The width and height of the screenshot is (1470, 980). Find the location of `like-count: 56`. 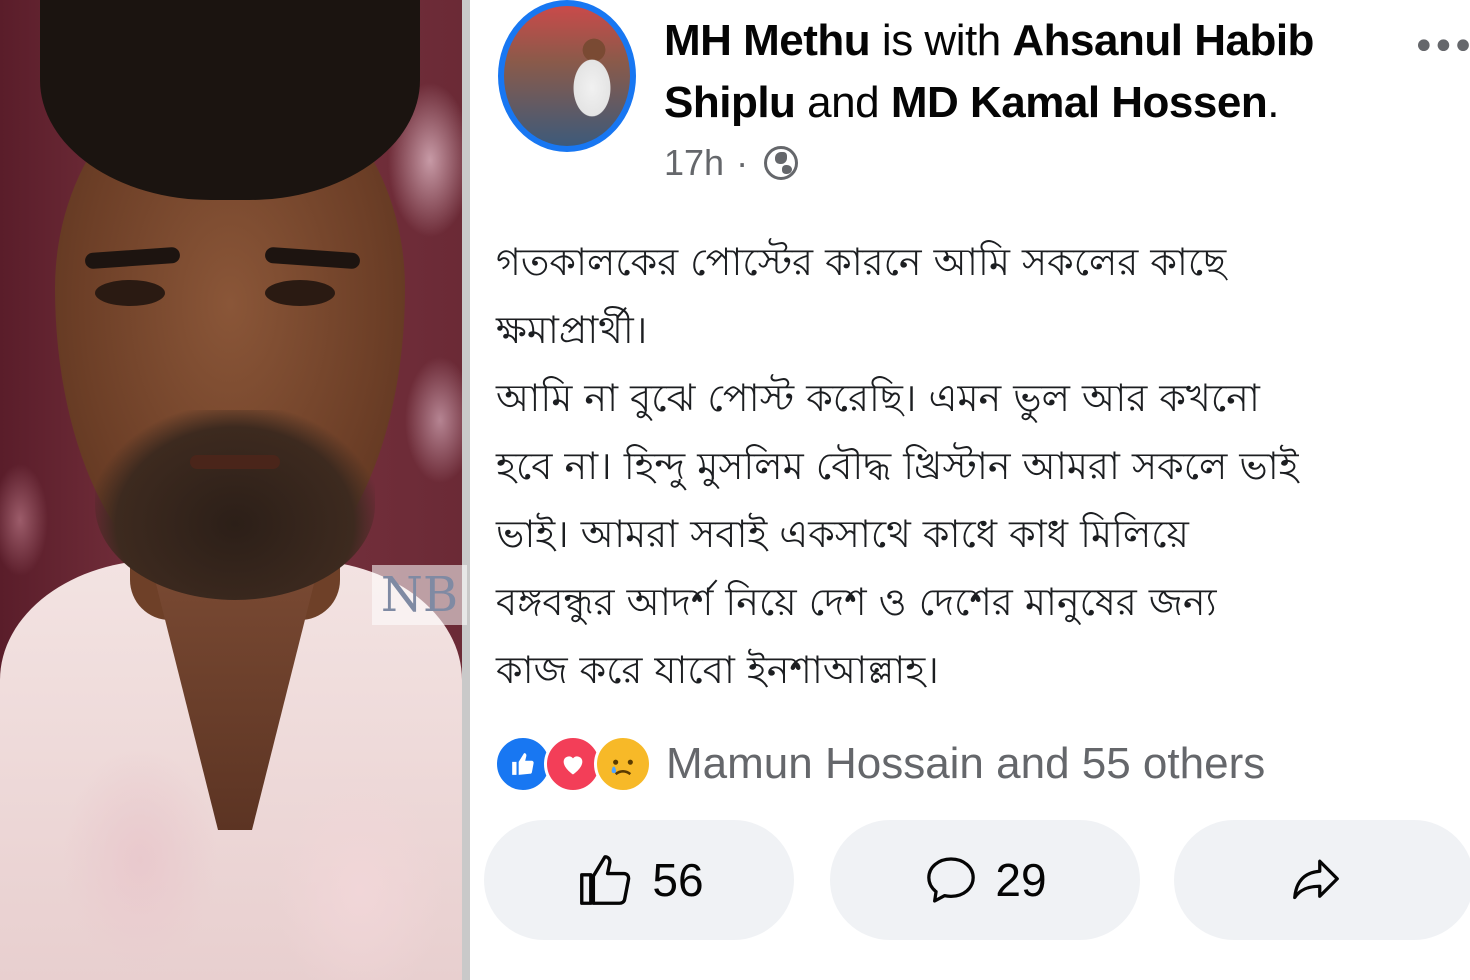

like-count: 56 is located at coordinates (678, 880).